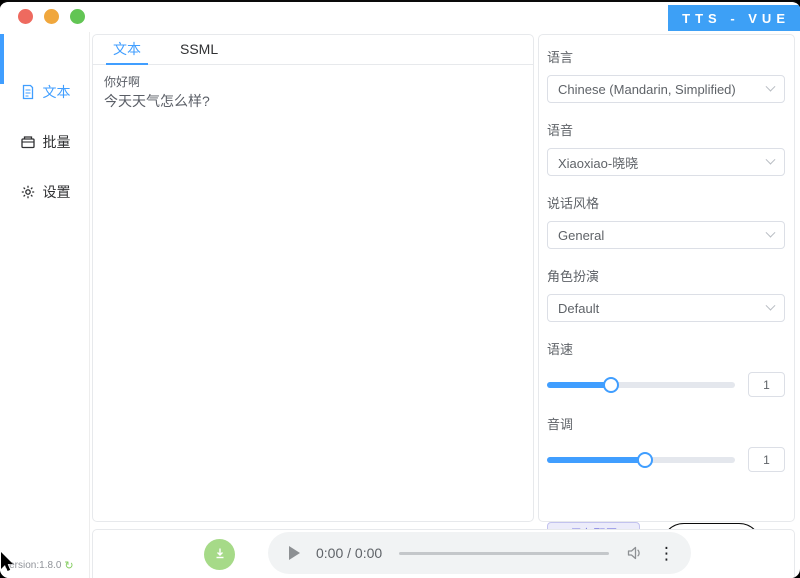 The height and width of the screenshot is (578, 800). I want to click on voice-select: Xiaoxiao-晓晓, so click(666, 162).